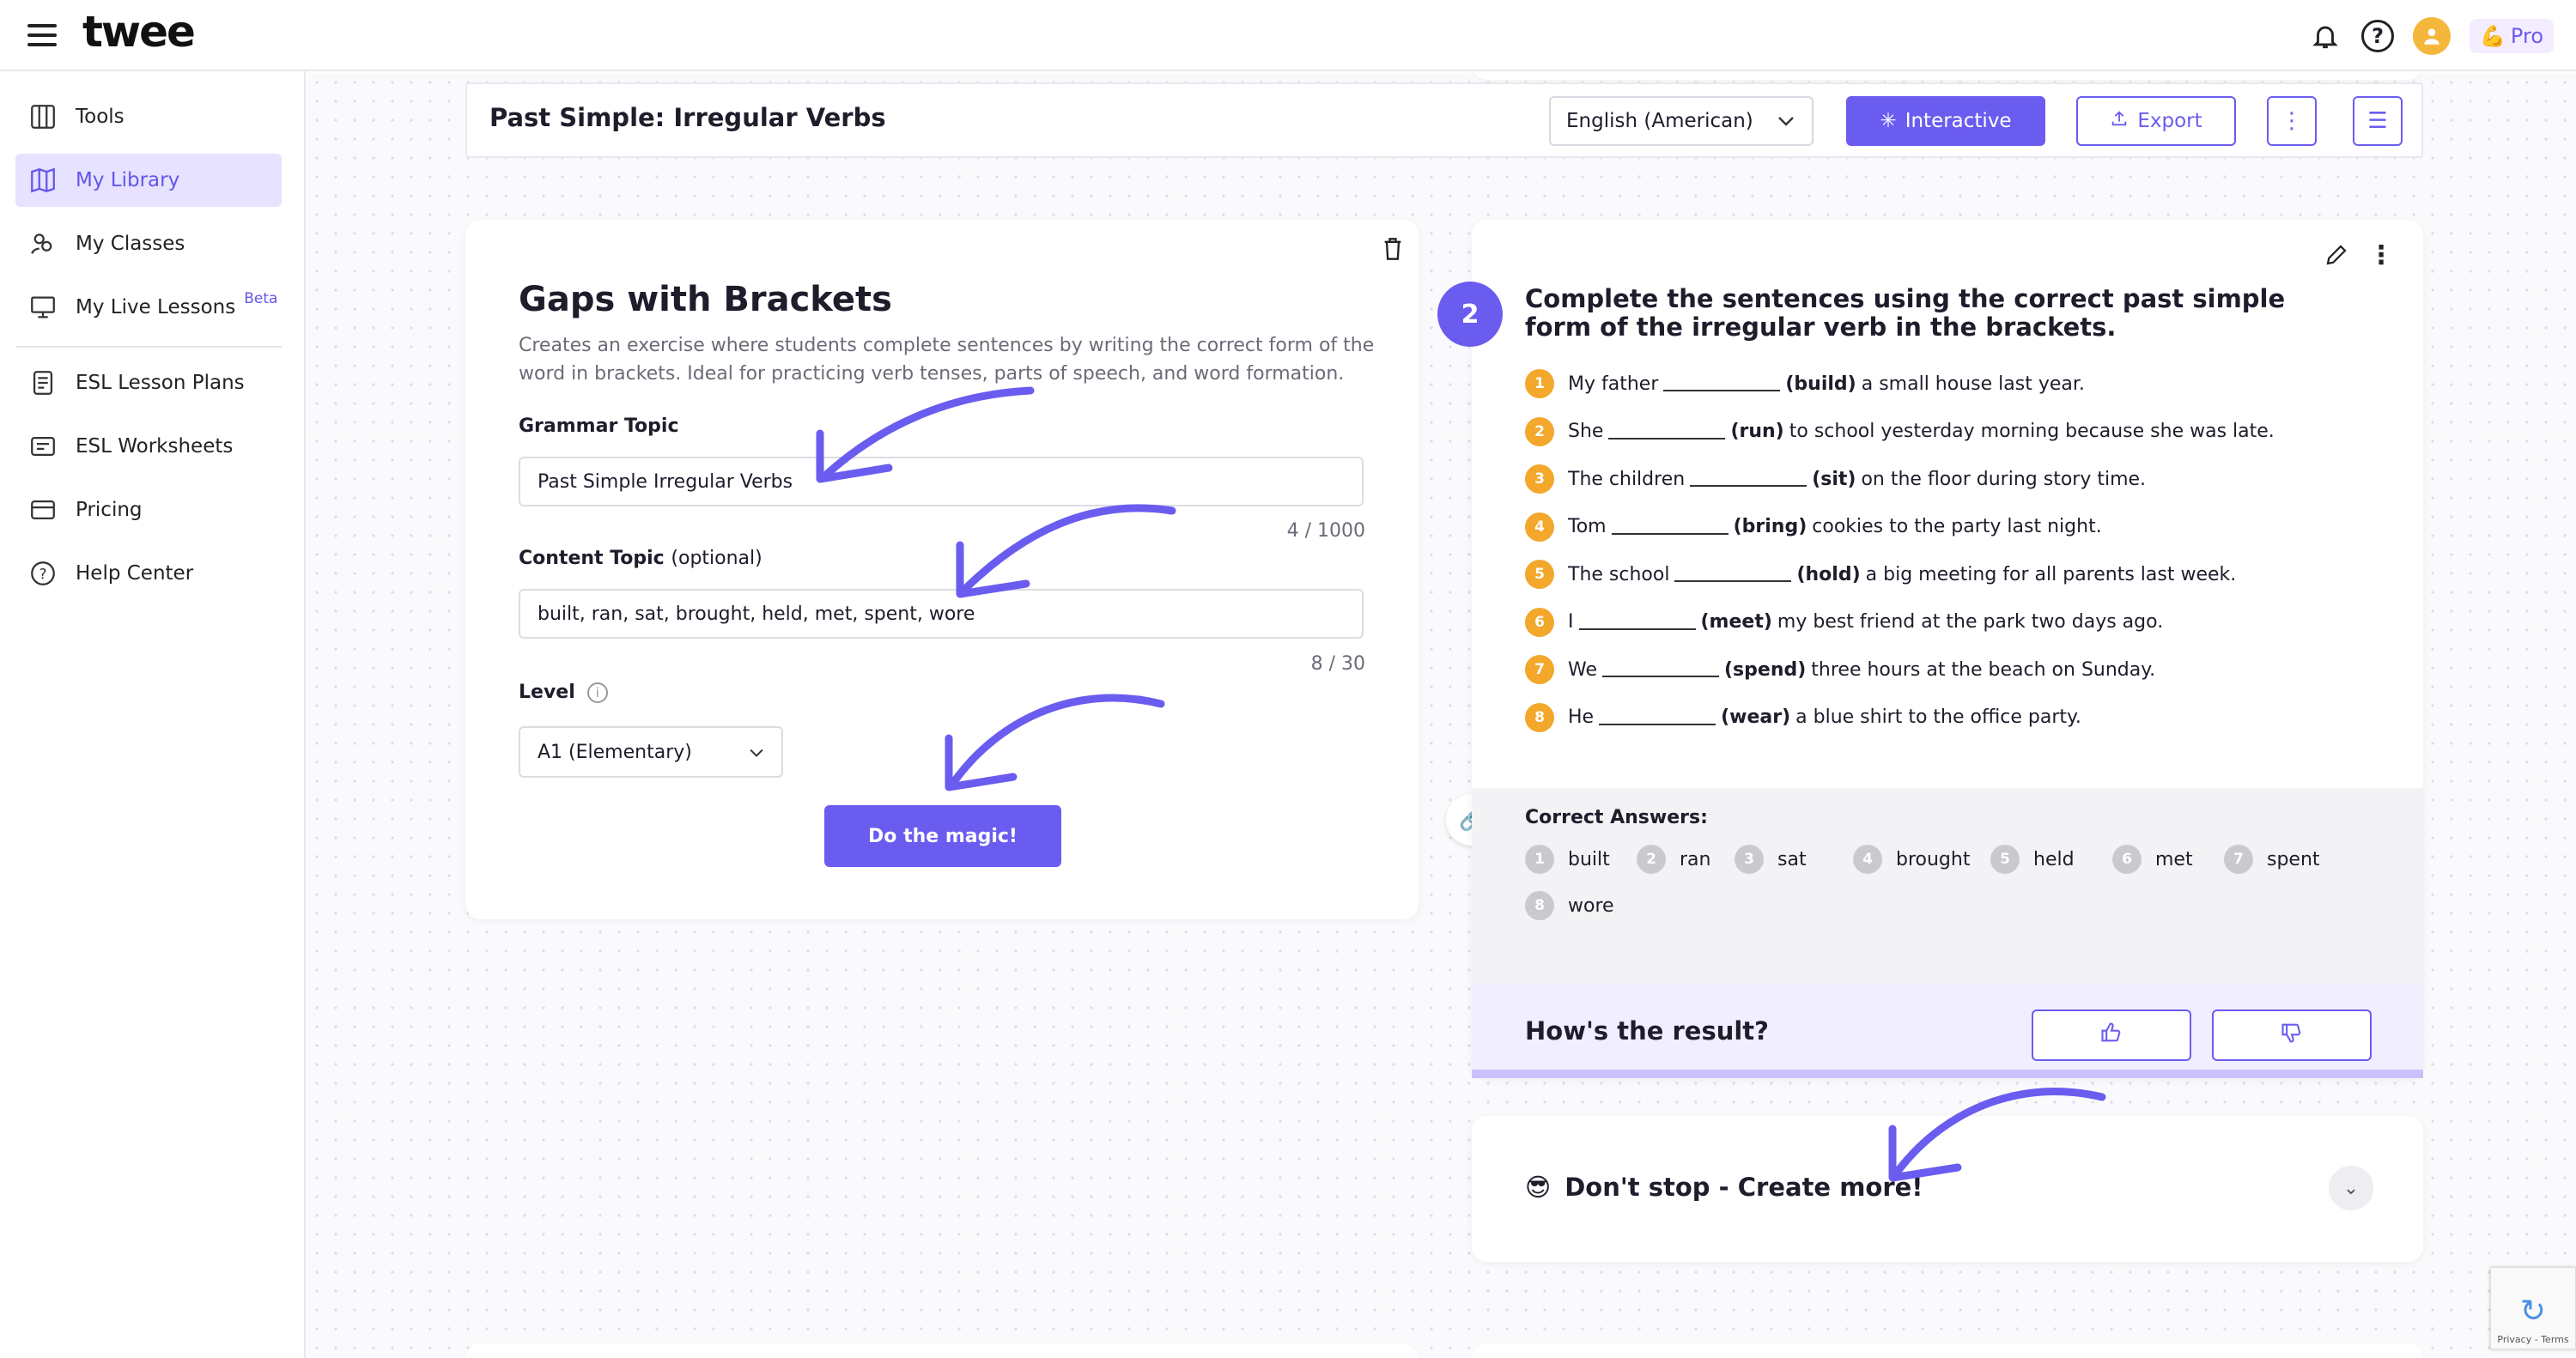 This screenshot has width=2576, height=1358. I want to click on top-icons: ? 💪 Pro, so click(2431, 36).